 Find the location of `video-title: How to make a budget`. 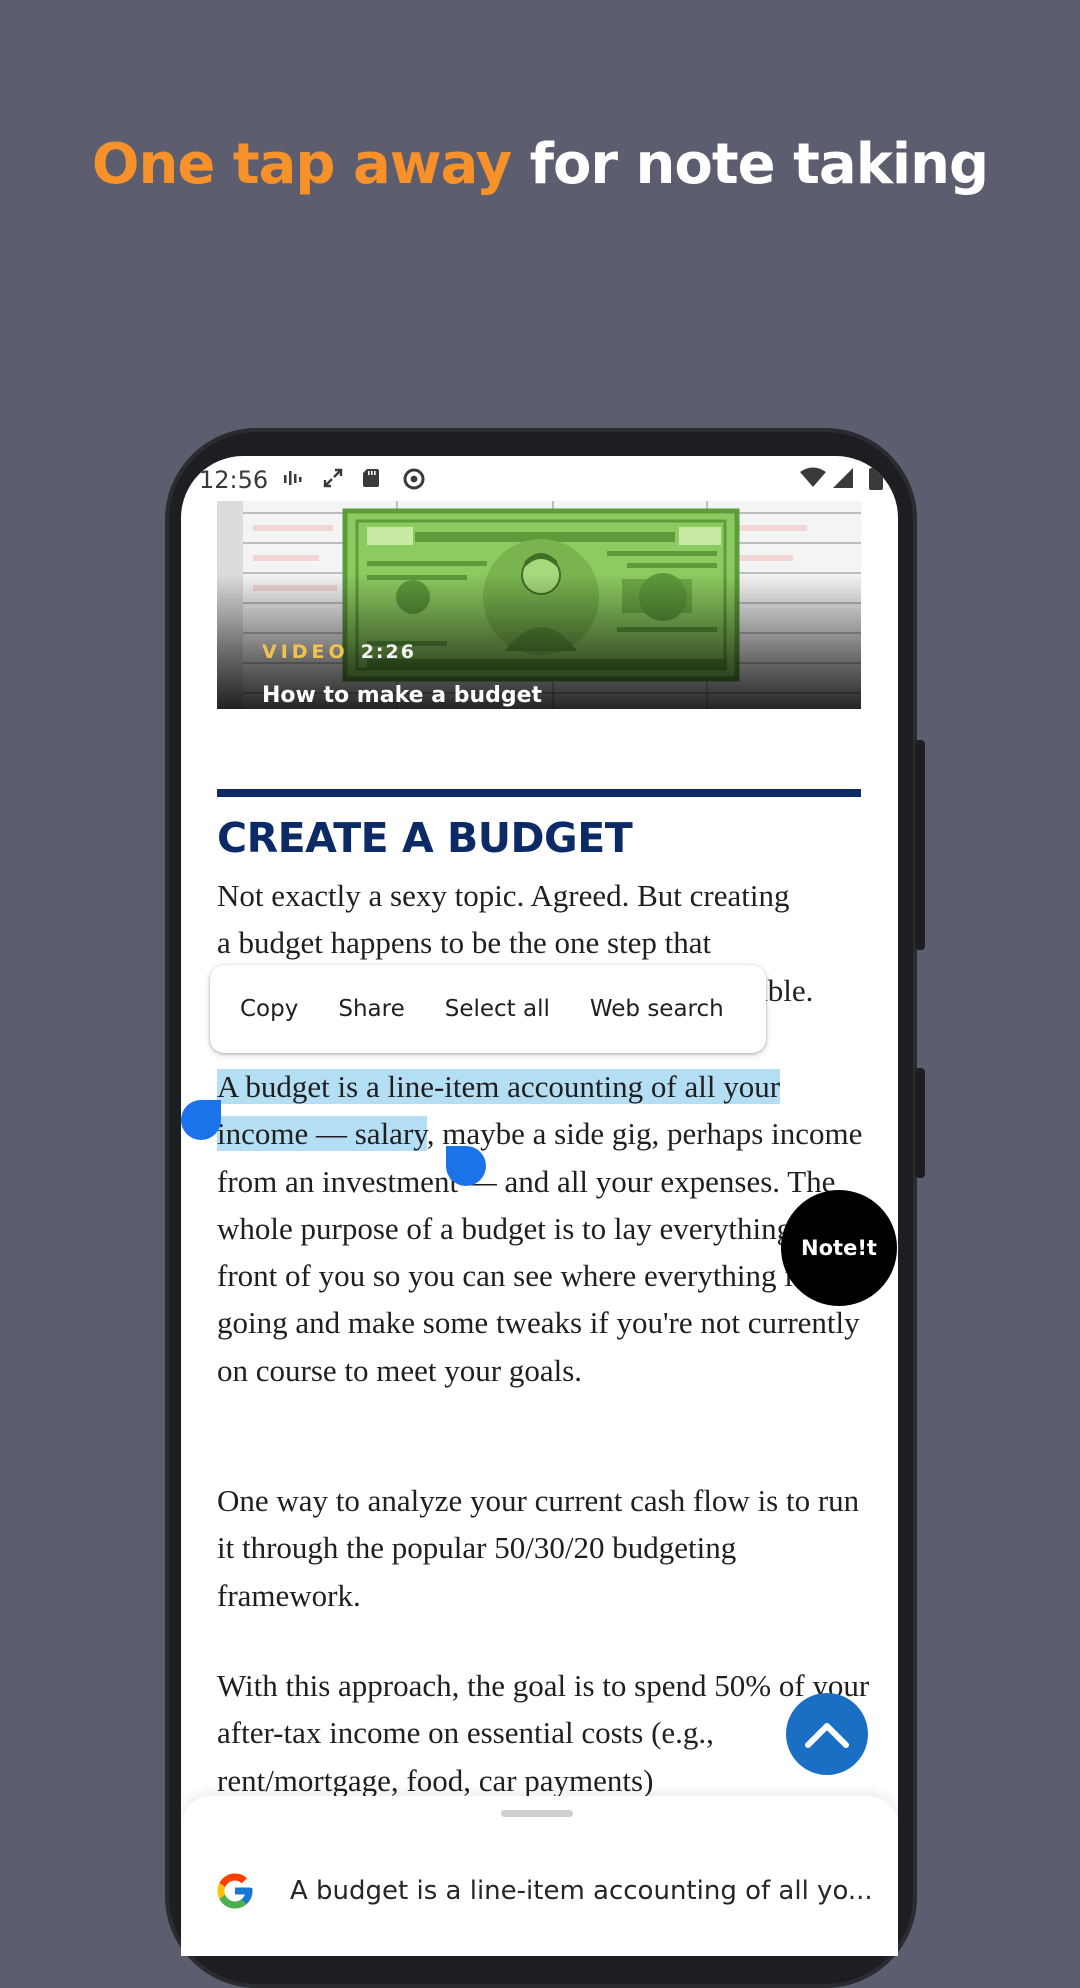

video-title: How to make a budget is located at coordinates (402, 695).